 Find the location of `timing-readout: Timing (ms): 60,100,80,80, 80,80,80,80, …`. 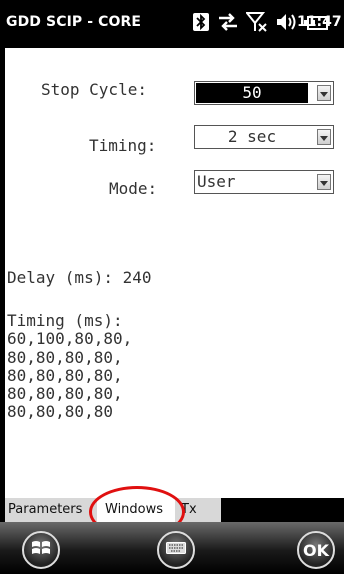

timing-readout: Timing (ms): 60,100,80,80, 80,80,80,80, … is located at coordinates (70, 366).